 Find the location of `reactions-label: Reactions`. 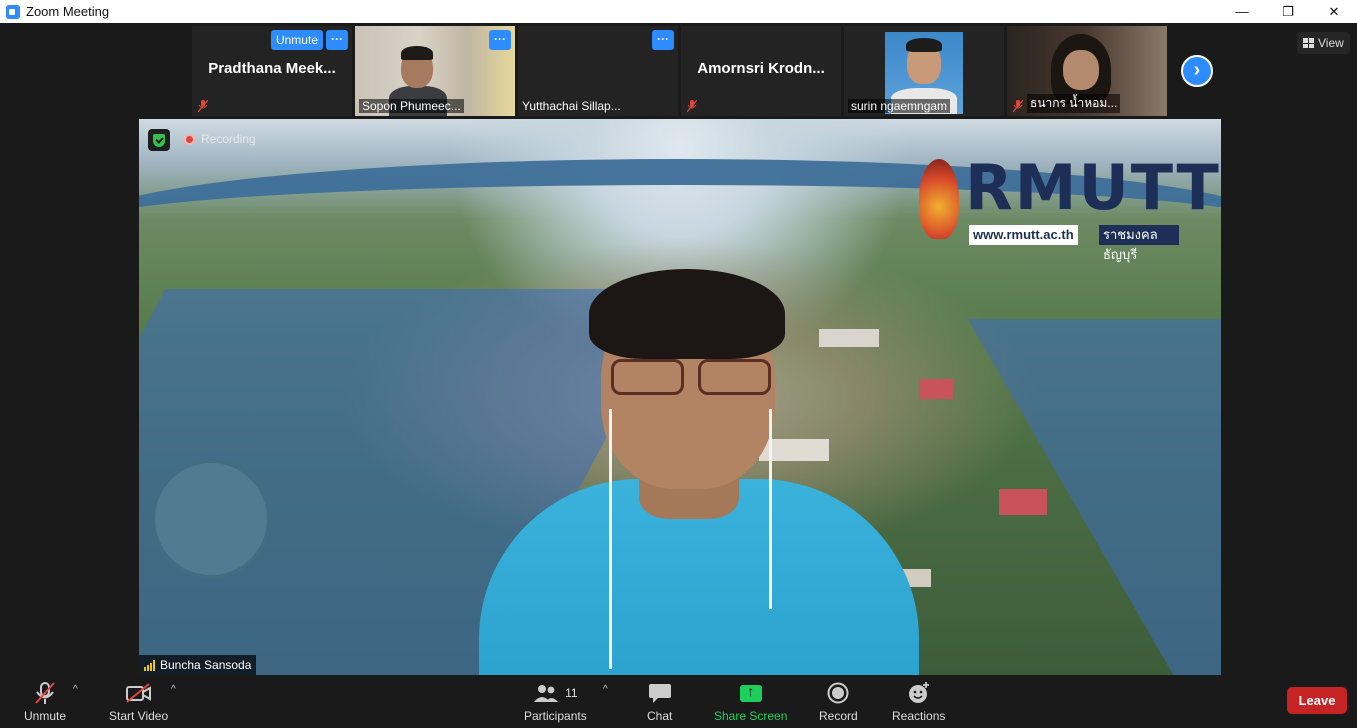

reactions-label: Reactions is located at coordinates (919, 716).